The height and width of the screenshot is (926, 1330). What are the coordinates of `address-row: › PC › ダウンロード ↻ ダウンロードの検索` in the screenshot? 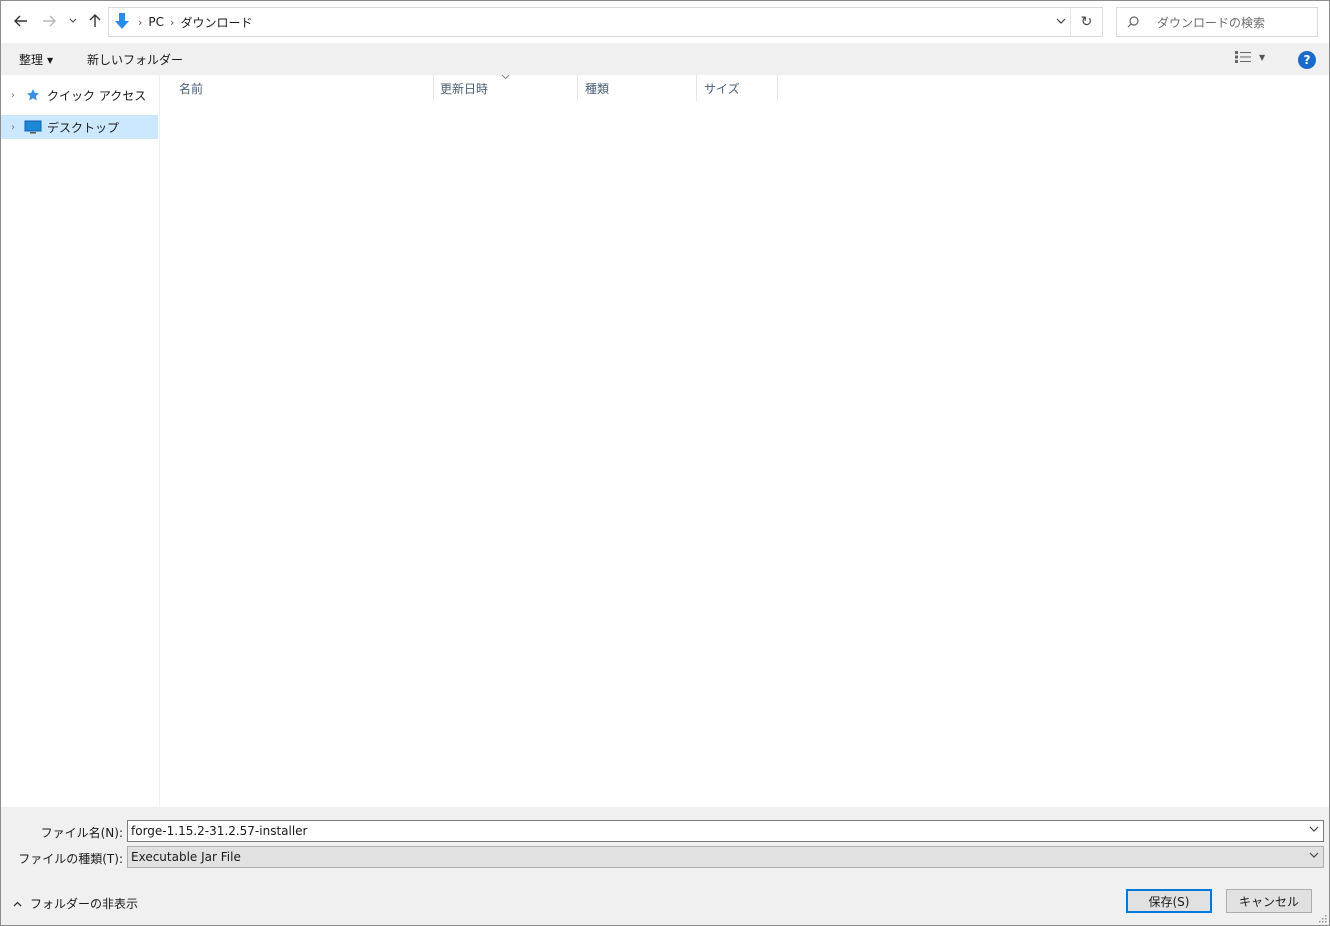 It's located at (665, 22).